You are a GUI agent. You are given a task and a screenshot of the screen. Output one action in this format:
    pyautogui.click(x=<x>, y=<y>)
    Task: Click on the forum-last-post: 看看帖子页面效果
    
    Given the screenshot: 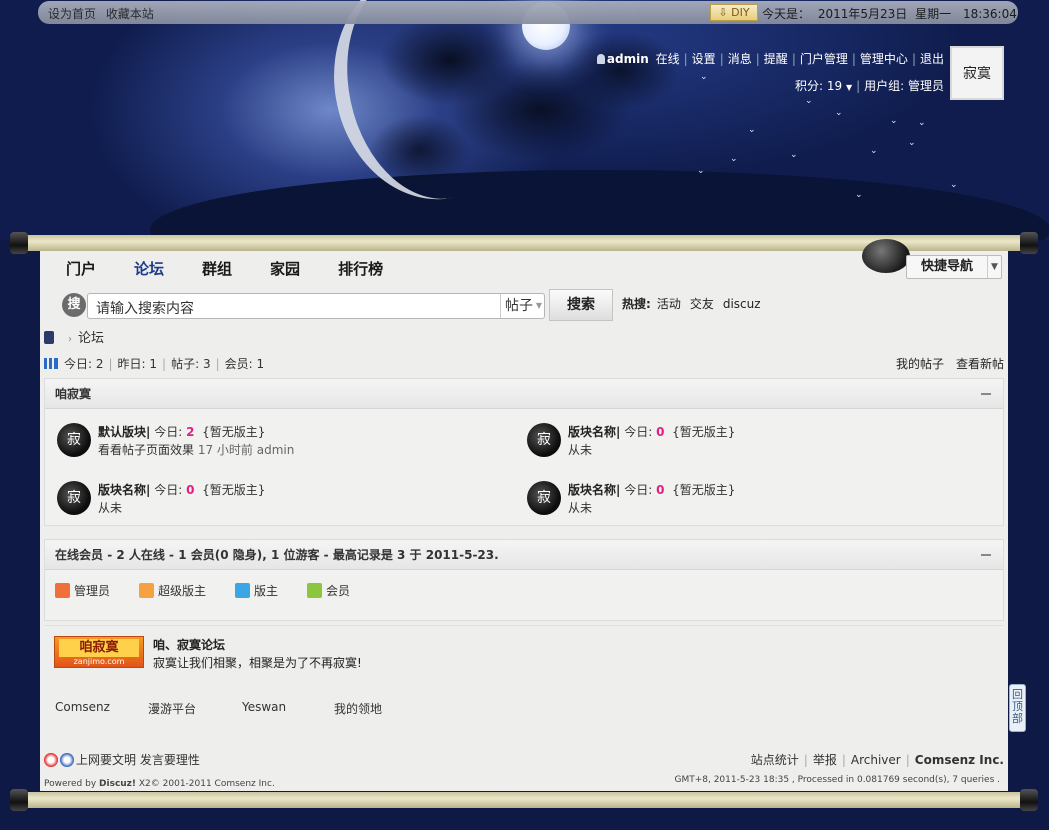 What is the action you would take?
    pyautogui.click(x=146, y=450)
    